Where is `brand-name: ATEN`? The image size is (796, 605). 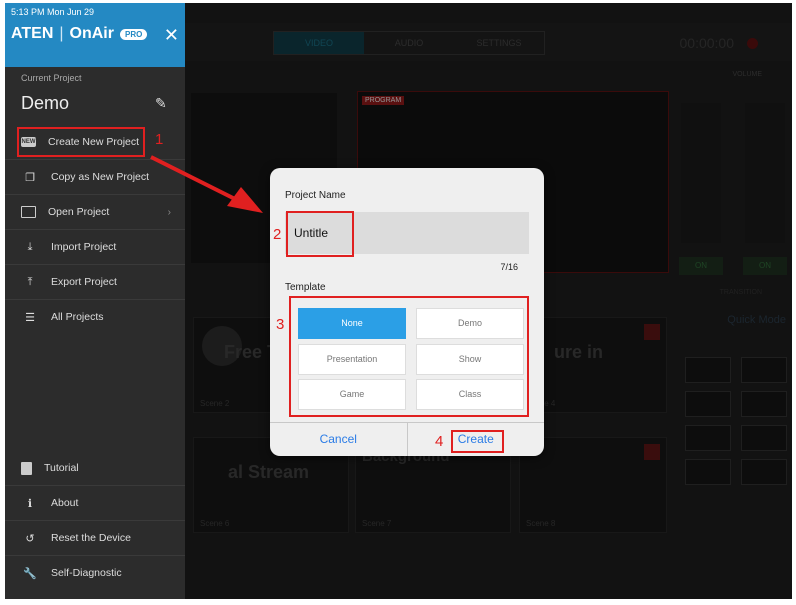
brand-name: ATEN is located at coordinates (32, 33).